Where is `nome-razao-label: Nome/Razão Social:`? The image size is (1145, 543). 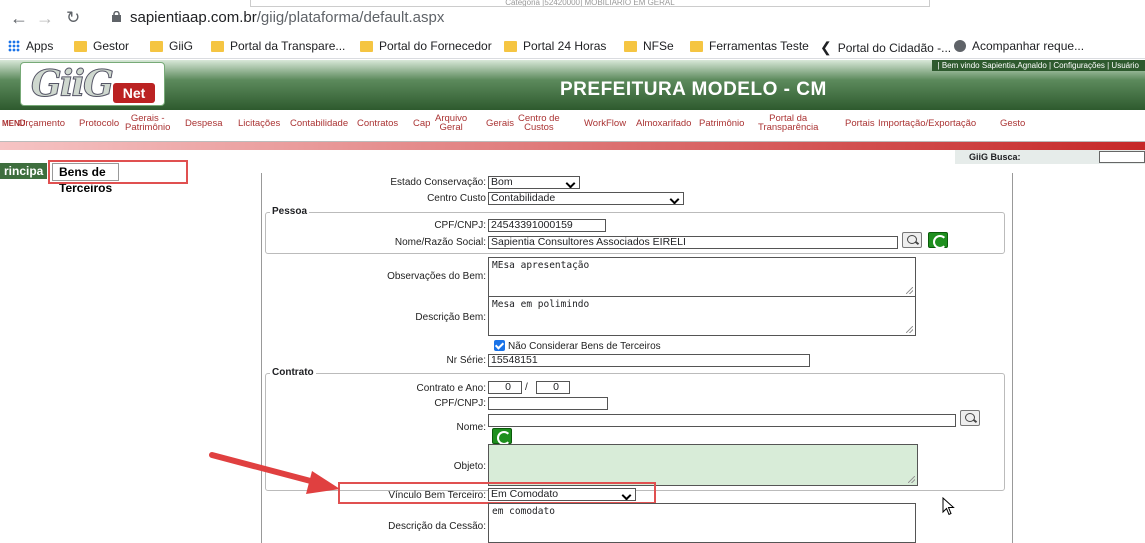
nome-razao-label: Nome/Razão Social: is located at coordinates (440, 242).